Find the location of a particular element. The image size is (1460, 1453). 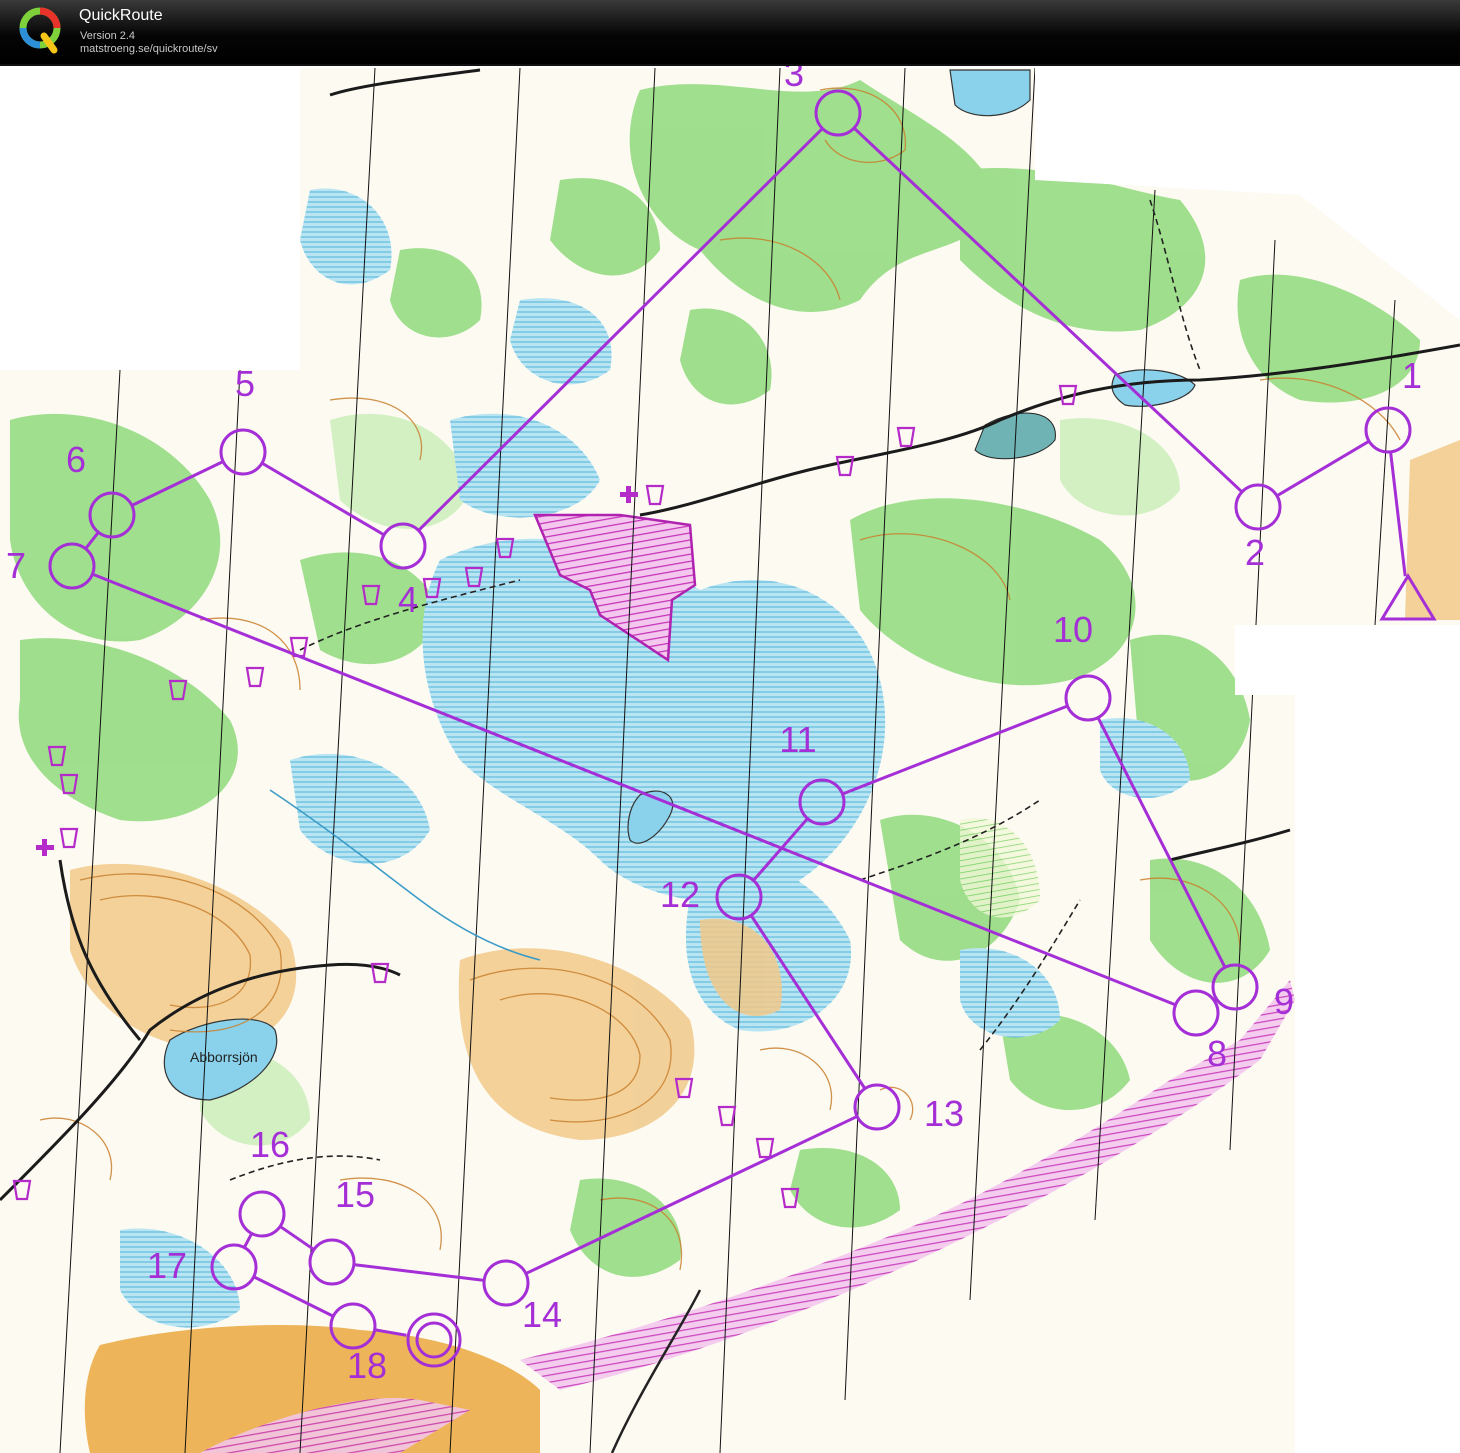

control-number: 12 is located at coordinates (680, 894).